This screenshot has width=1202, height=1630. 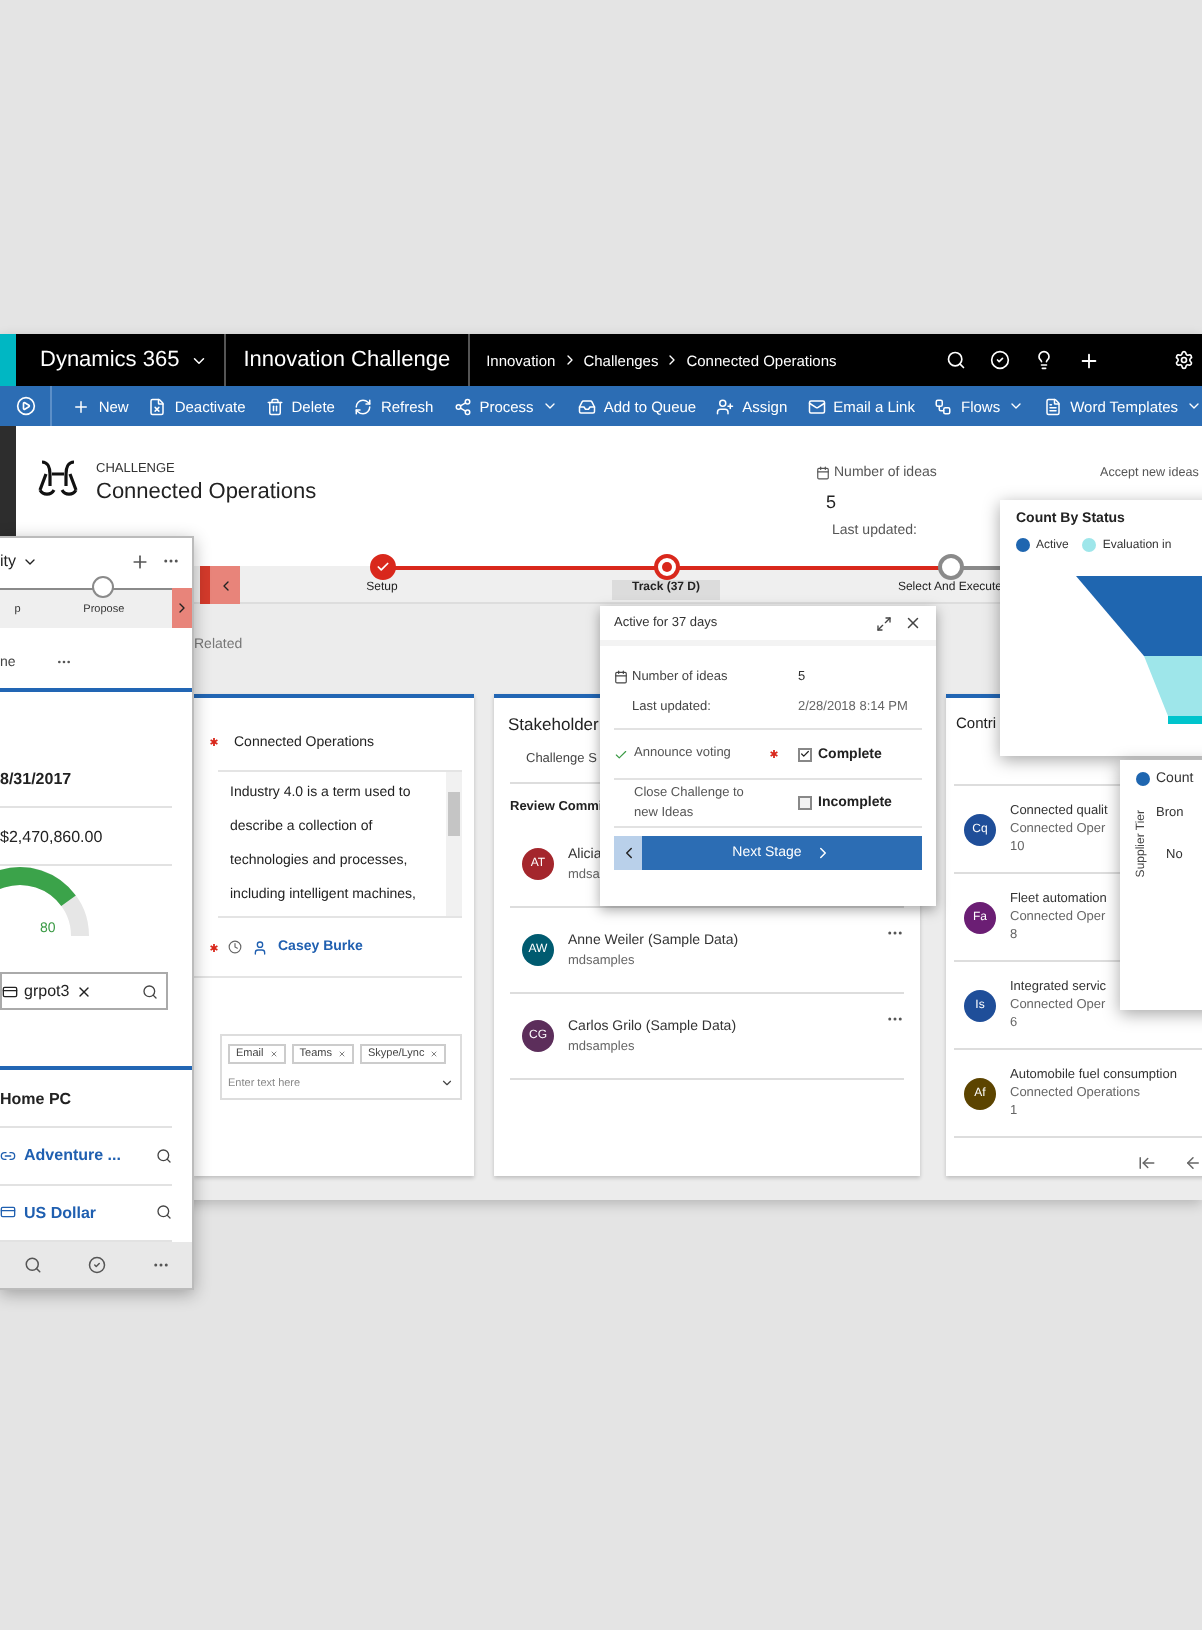 I want to click on flow-icon, so click(x=943, y=406).